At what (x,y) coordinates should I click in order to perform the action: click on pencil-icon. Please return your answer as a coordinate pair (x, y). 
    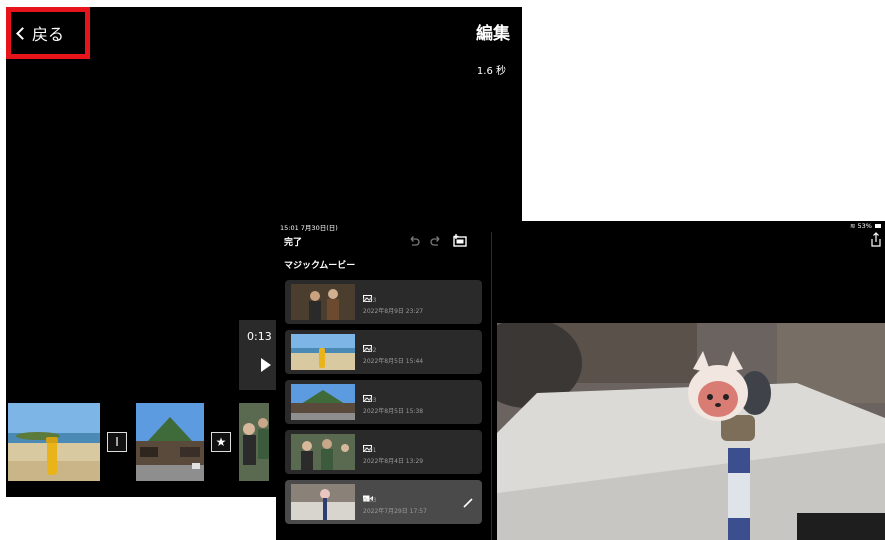
    Looking at the image, I should click on (468, 503).